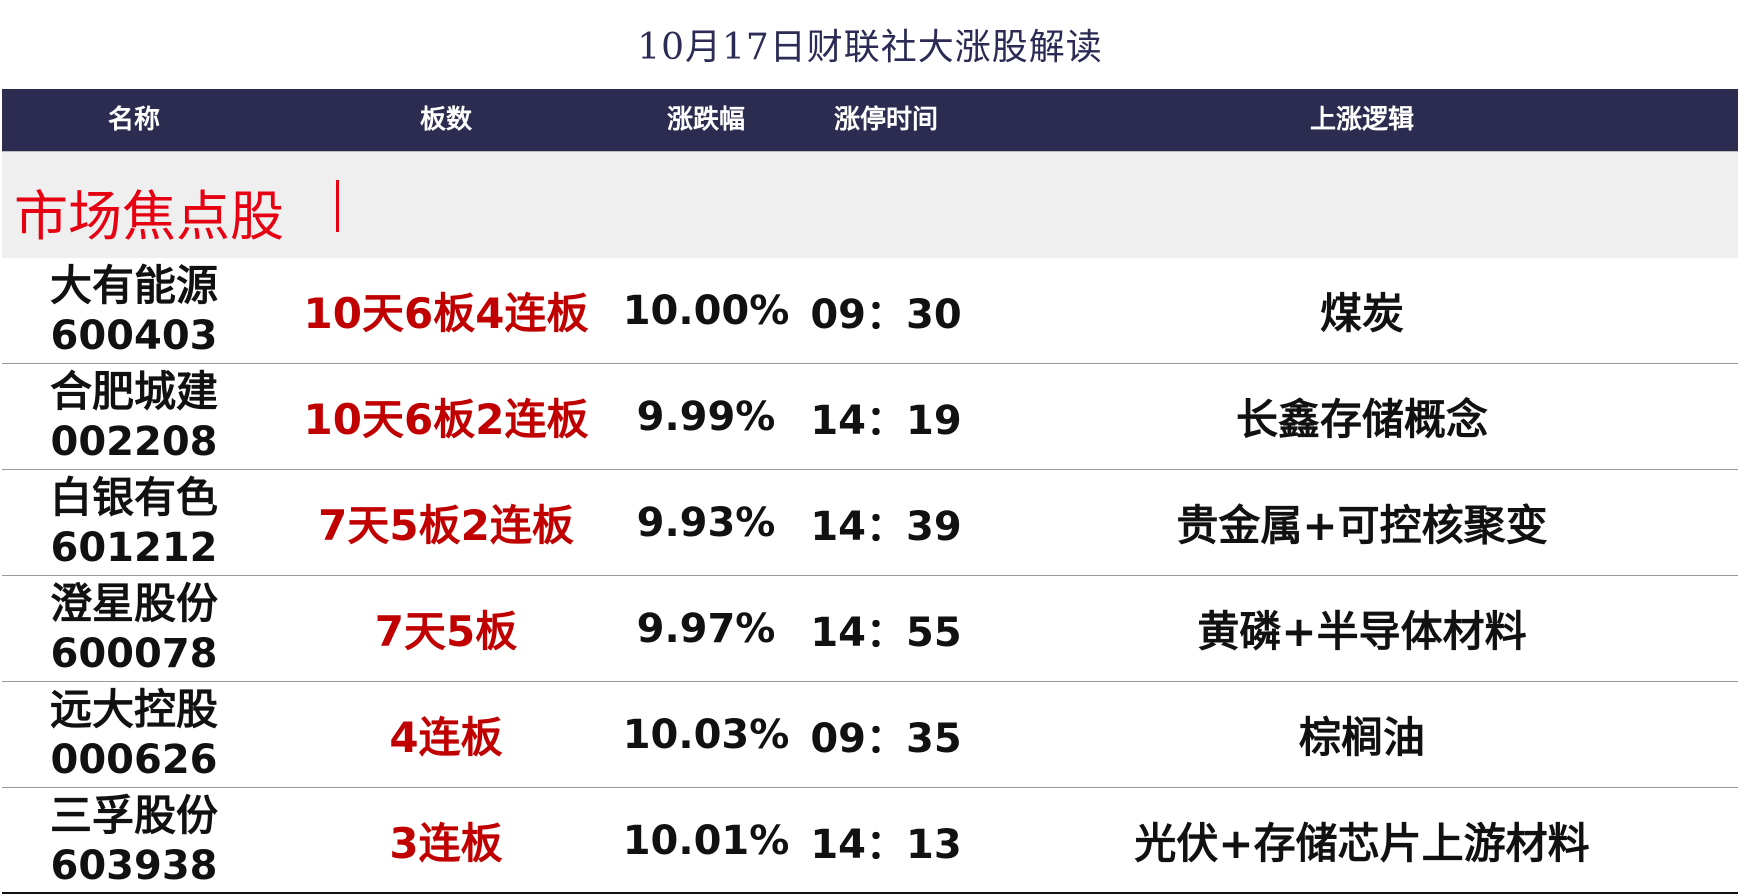 The image size is (1740, 894). What do you see at coordinates (886, 632) in the screenshot?
I see `limit-up-time: 14：55` at bounding box center [886, 632].